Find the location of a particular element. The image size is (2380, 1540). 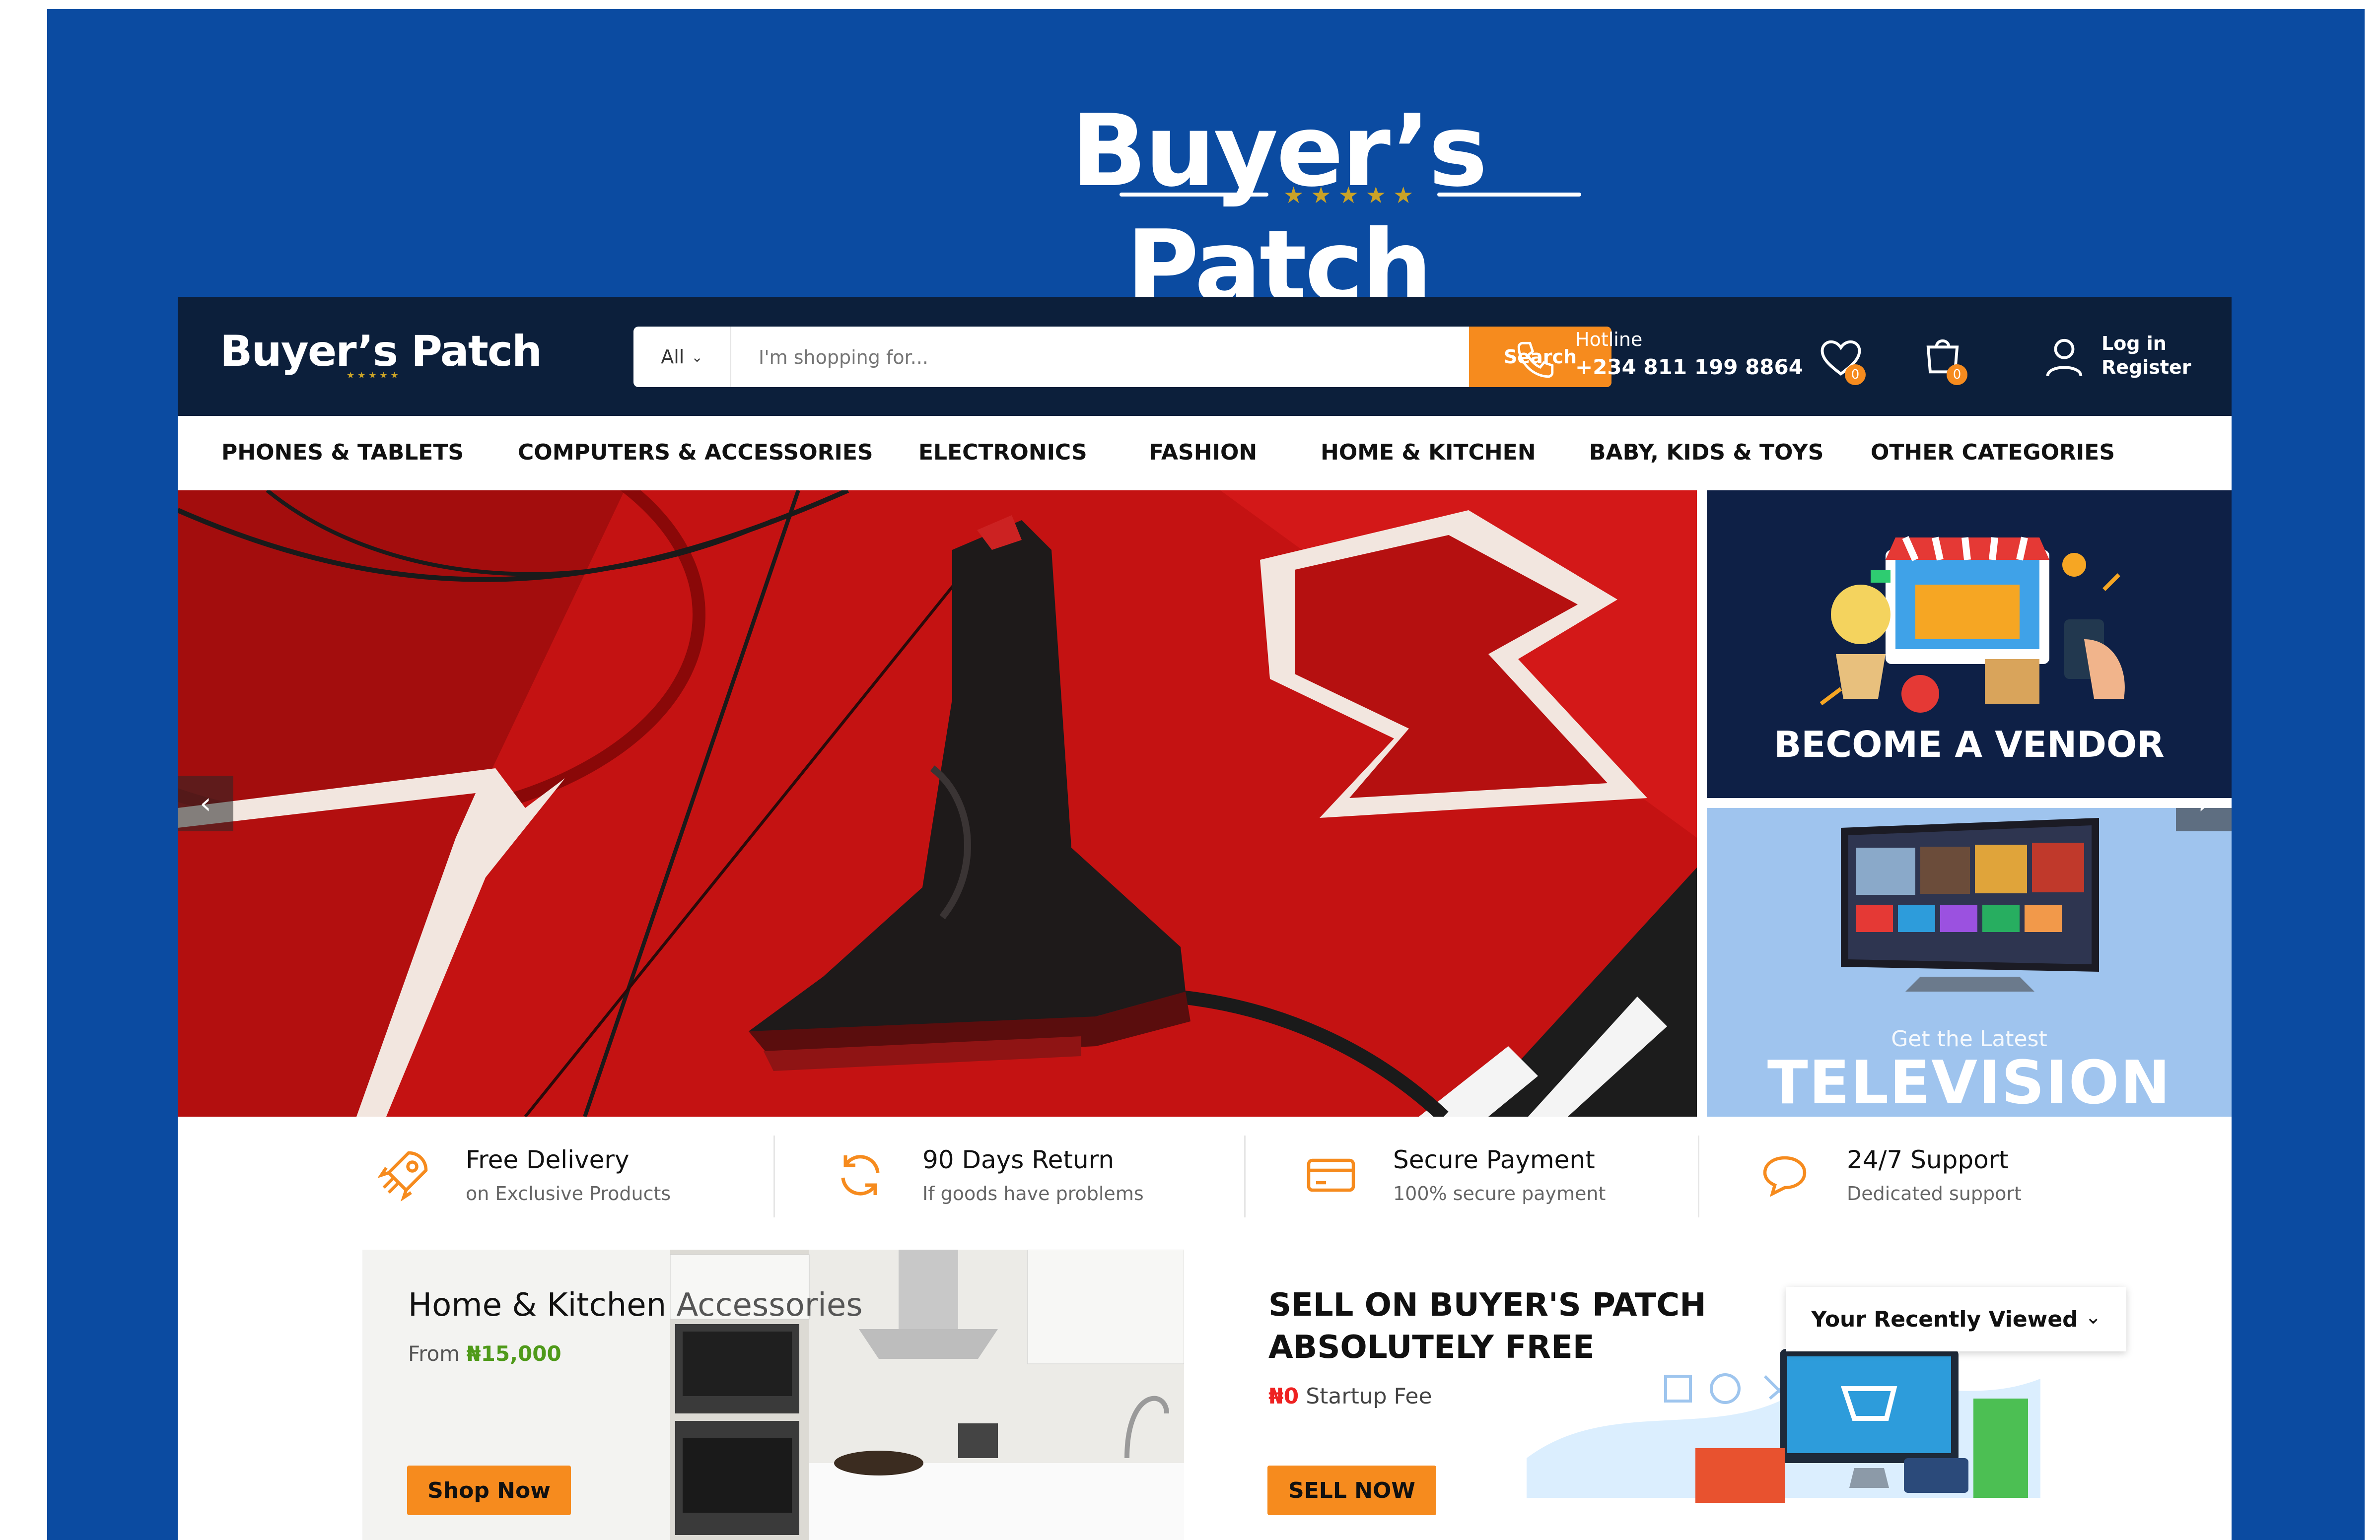

search-category-label: All is located at coordinates (673, 357).